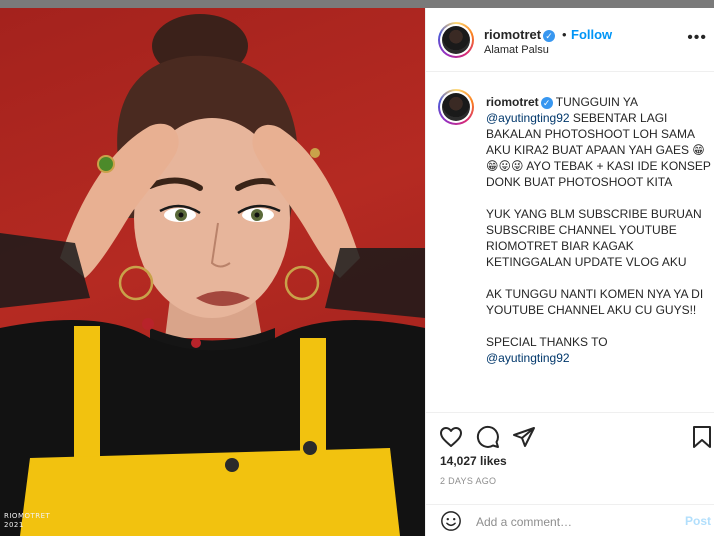  I want to click on follow-button: Follow, so click(591, 34).